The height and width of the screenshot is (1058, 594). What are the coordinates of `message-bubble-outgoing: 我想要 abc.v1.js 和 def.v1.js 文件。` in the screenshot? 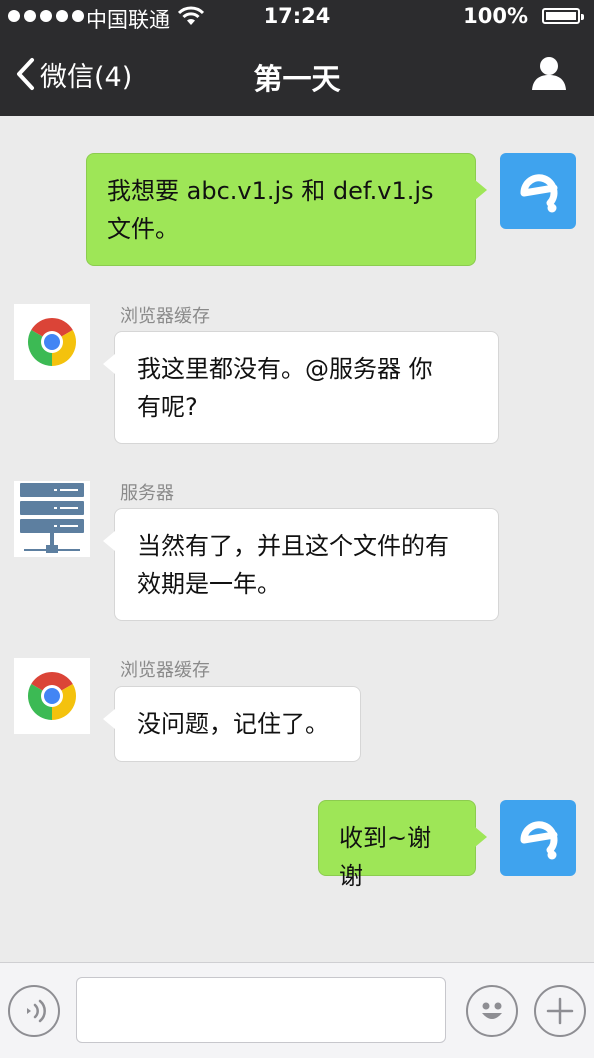 It's located at (286, 209).